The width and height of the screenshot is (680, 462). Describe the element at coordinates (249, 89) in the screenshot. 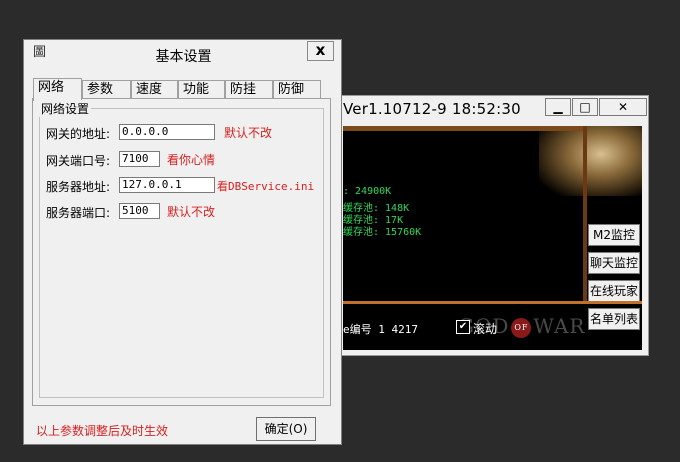

I see `tab-anti-cheat: 防挂` at that location.